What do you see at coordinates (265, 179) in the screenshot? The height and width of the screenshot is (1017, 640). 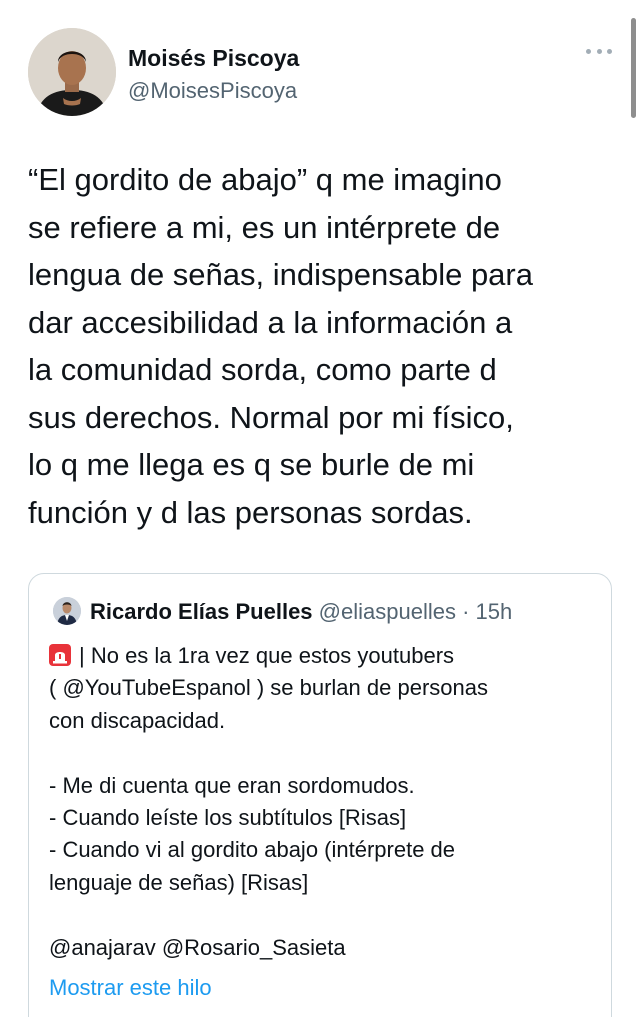 I see `tweet-text-line: “El gordito de abajo” q me imagino` at bounding box center [265, 179].